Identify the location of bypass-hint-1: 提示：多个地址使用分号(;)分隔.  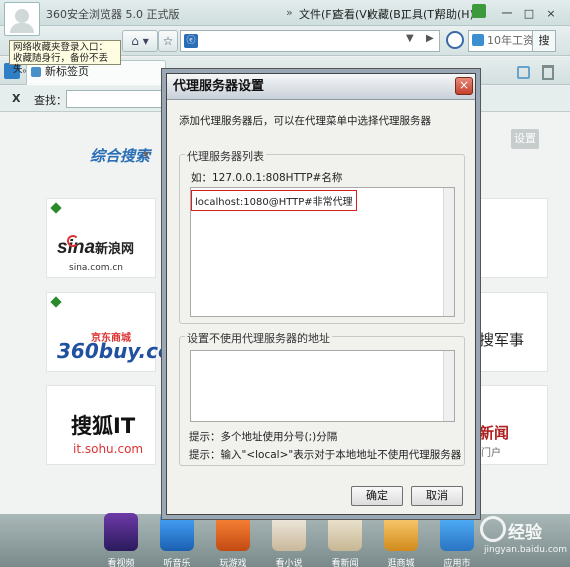
(263, 437).